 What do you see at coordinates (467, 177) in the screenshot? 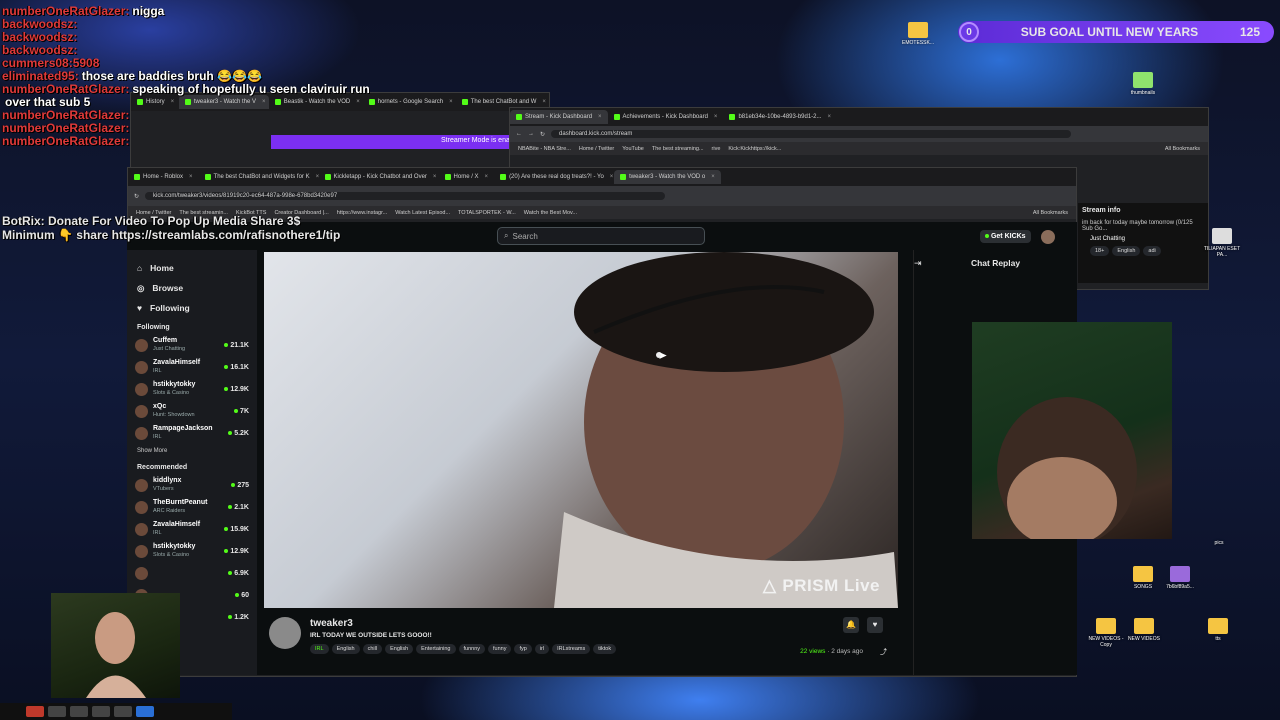
I see `browser-tab: Home / X ×` at bounding box center [467, 177].